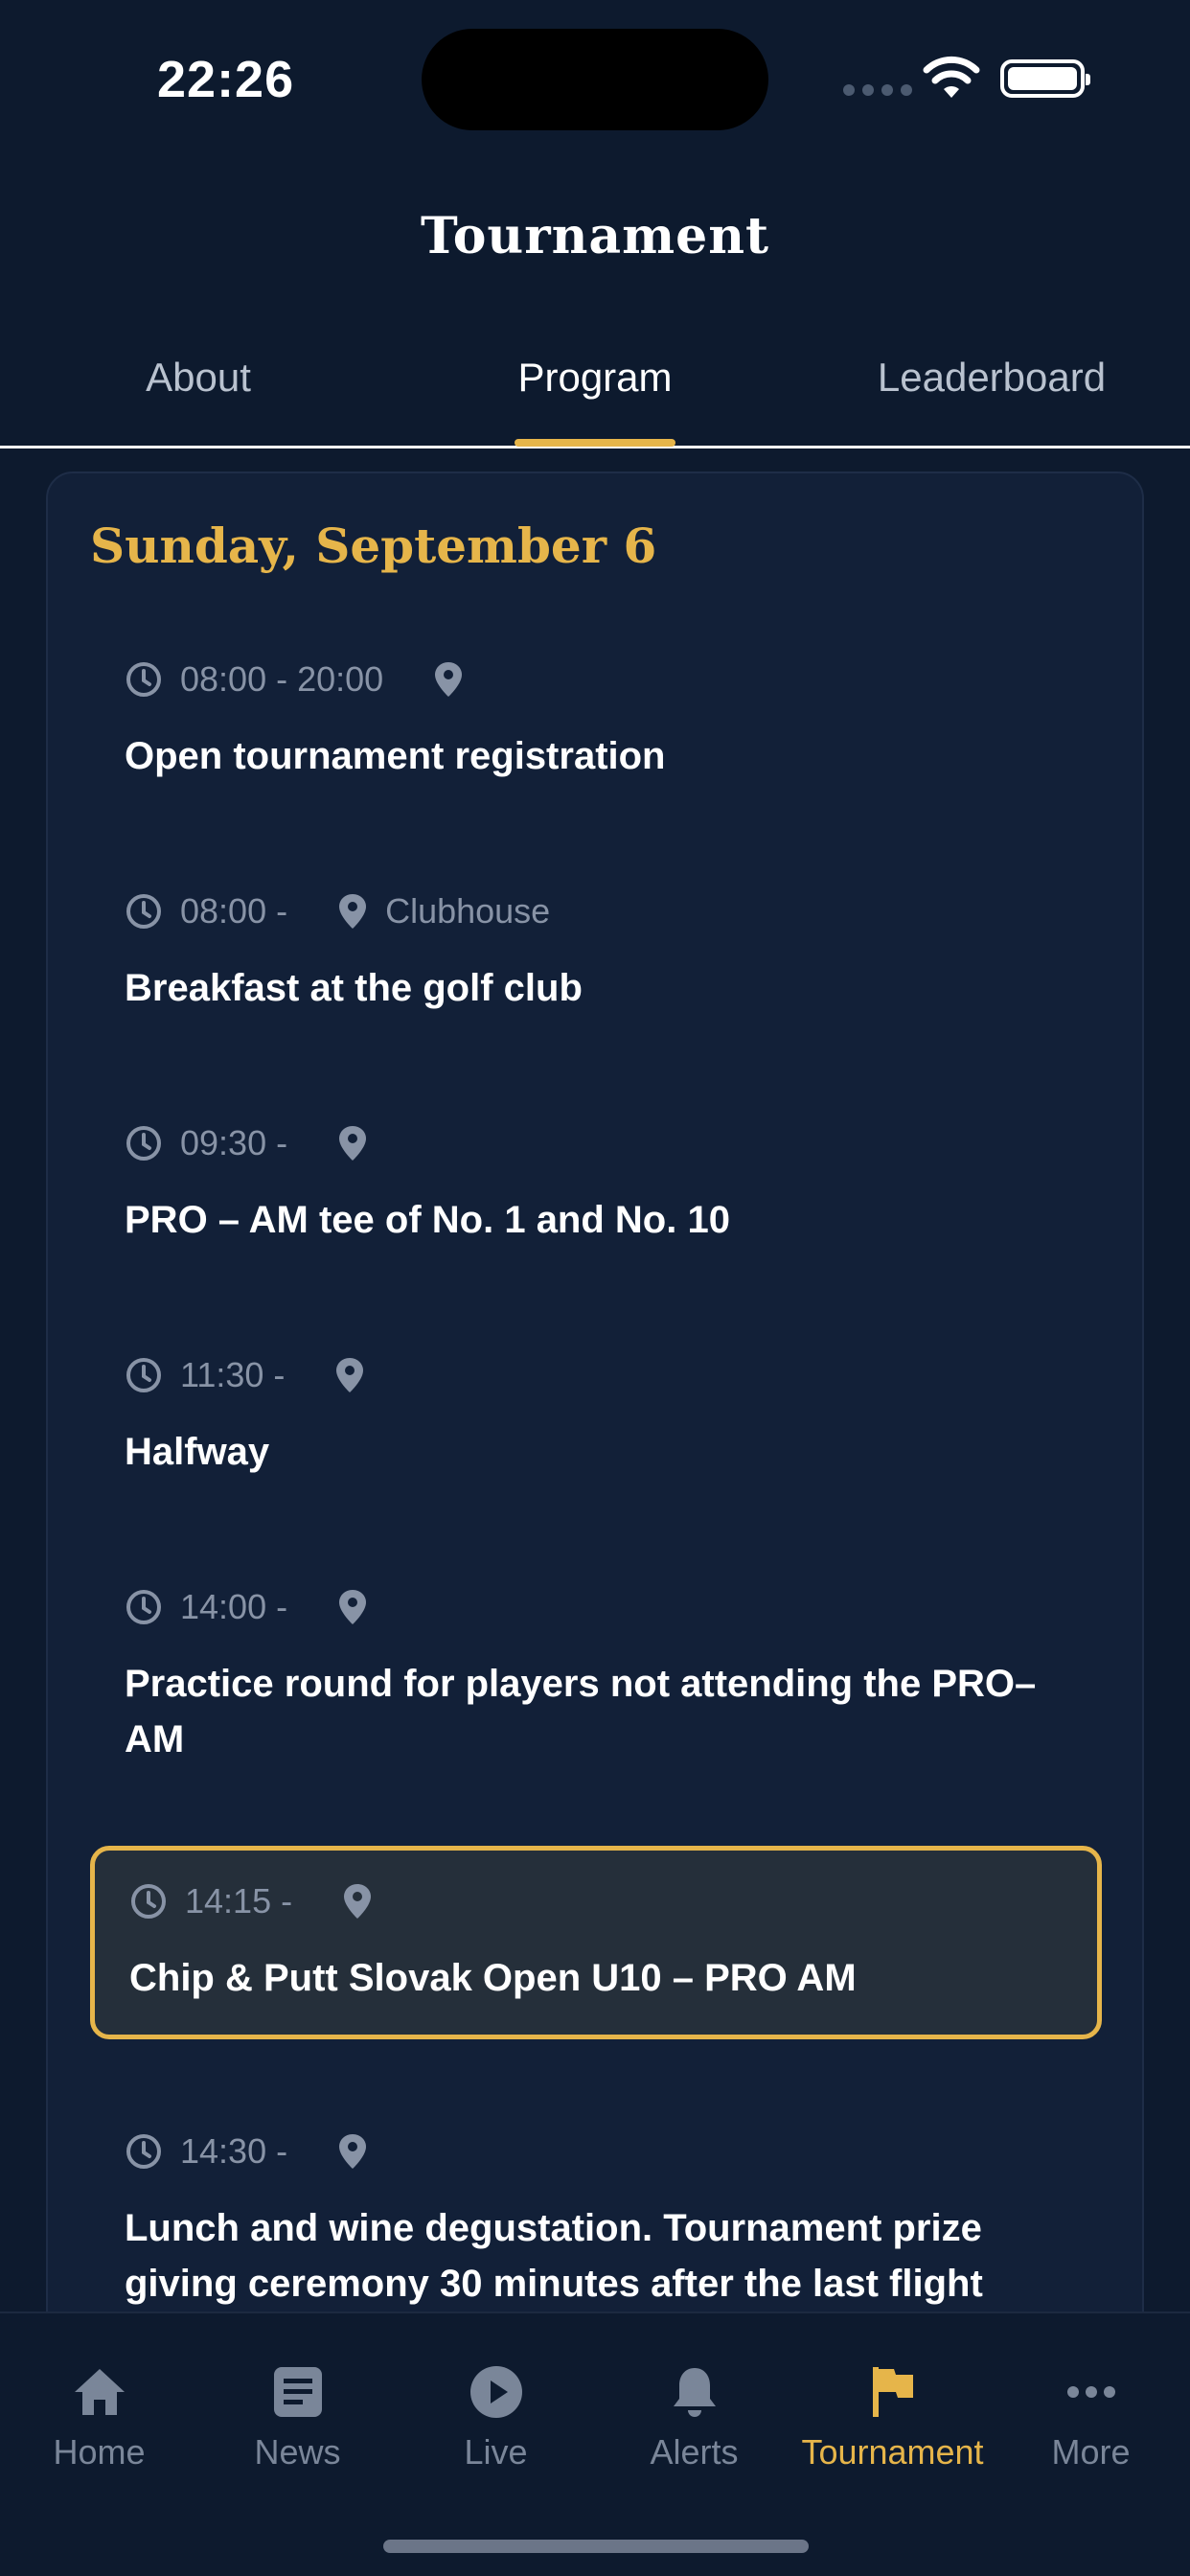 This screenshot has height=2576, width=1190. I want to click on event-time: 08:00 -, so click(234, 911).